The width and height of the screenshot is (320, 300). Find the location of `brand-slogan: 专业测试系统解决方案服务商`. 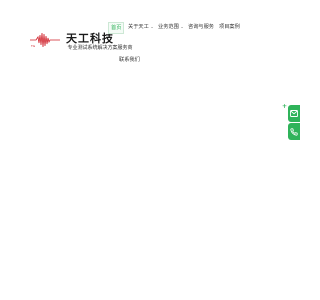

brand-slogan: 专业测试系统解决方案服务商 is located at coordinates (100, 48).